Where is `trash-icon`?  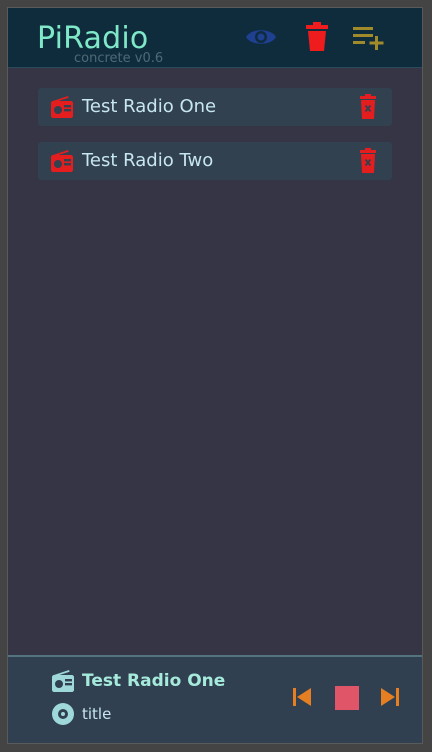
trash-icon is located at coordinates (317, 36).